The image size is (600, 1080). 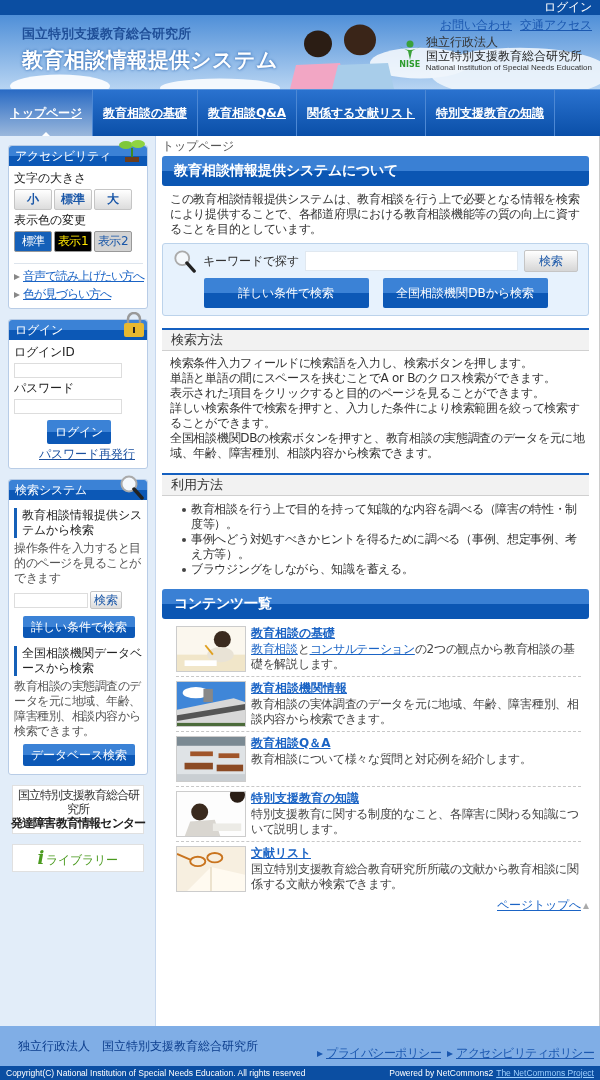 I want to click on logo-english-name: National Institution of Special Needs Education, so click(x=508, y=68).